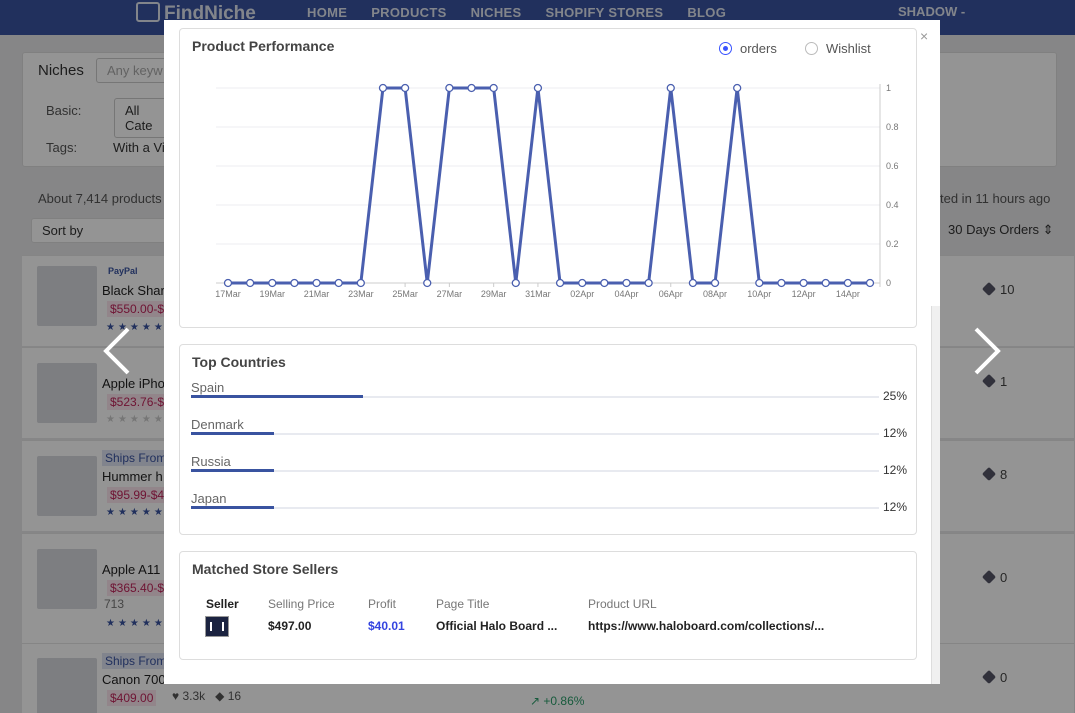  Describe the element at coordinates (804, 294) in the screenshot. I see `x-tick-label: 12Apr` at that location.